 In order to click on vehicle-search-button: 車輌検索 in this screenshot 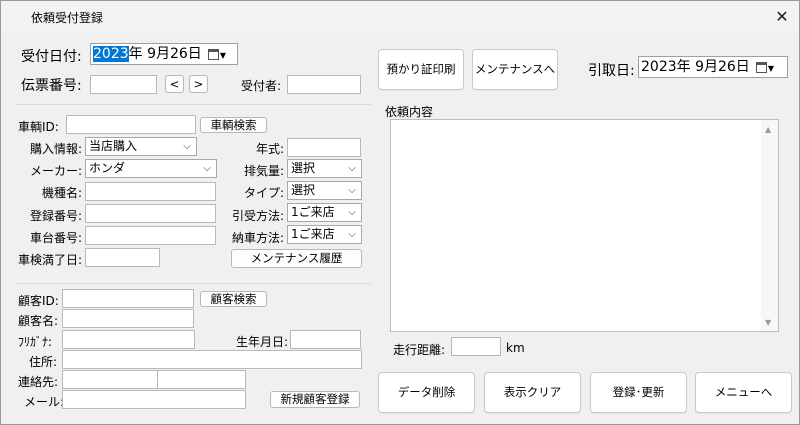, I will do `click(233, 125)`.